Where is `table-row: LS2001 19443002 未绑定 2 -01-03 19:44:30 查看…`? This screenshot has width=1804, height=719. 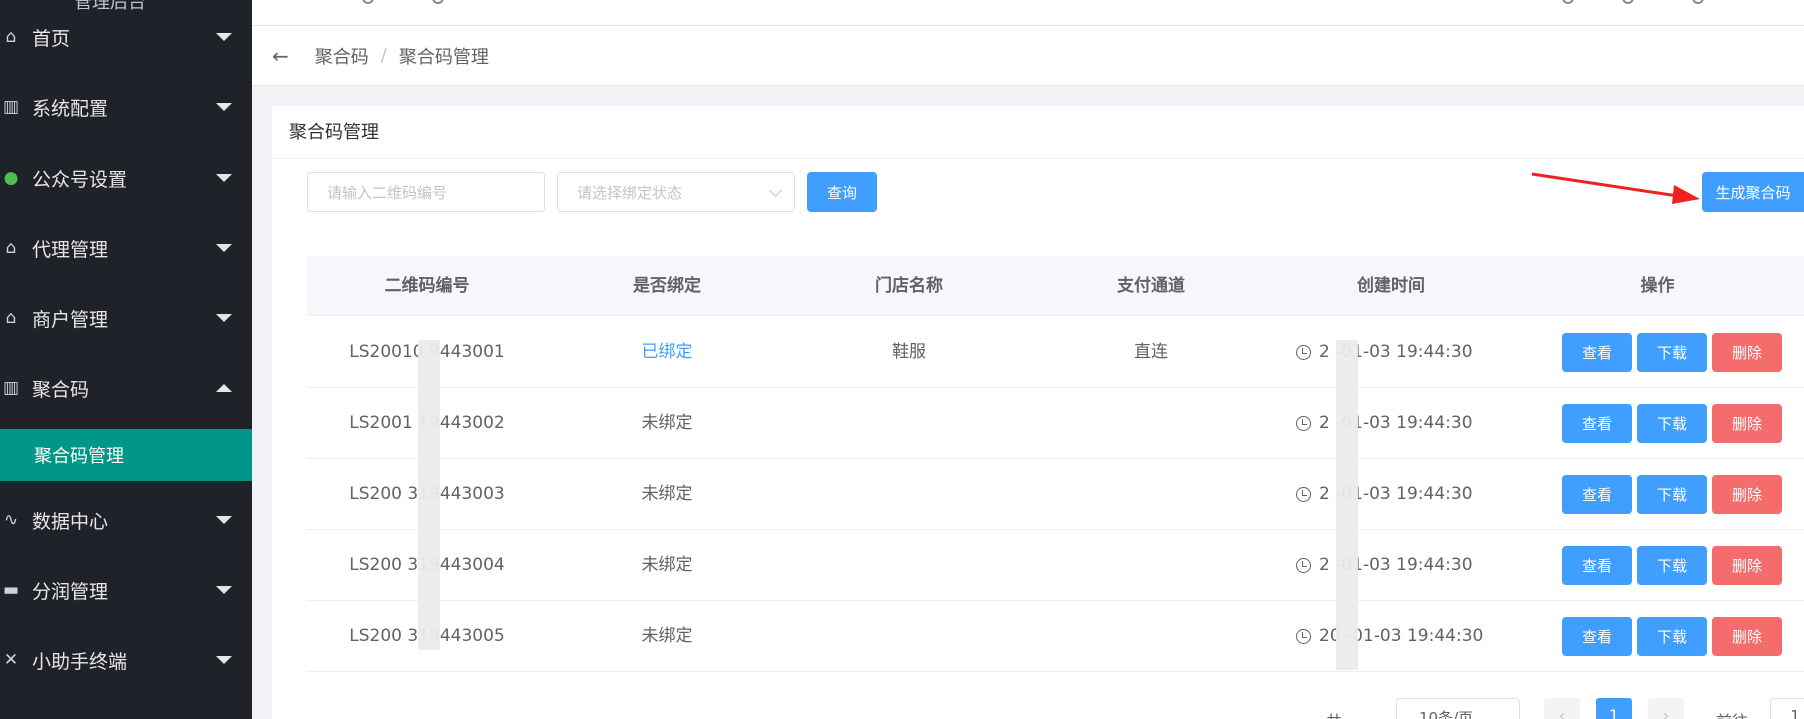
table-row: LS2001 19443002 未绑定 2 -01-03 19:44:30 查看… is located at coordinates (1055, 423).